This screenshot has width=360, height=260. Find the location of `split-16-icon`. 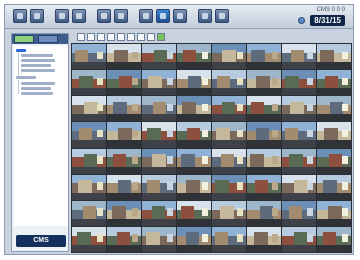

split-16-icon is located at coordinates (131, 37).